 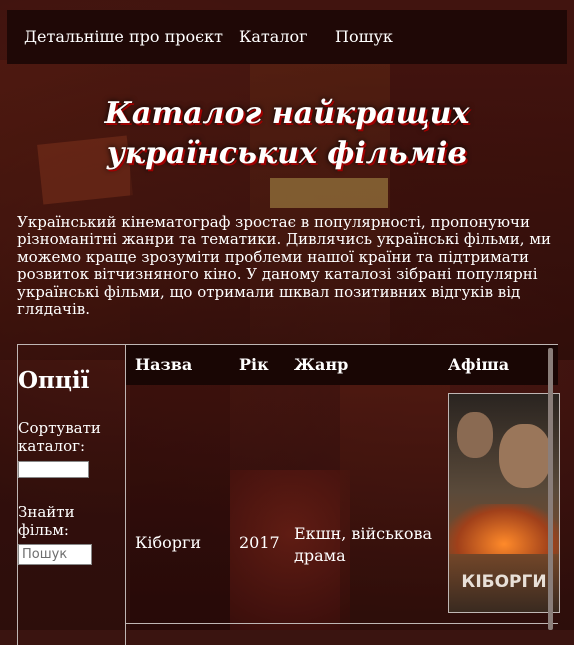 I want to click on sort-input, so click(x=53, y=469).